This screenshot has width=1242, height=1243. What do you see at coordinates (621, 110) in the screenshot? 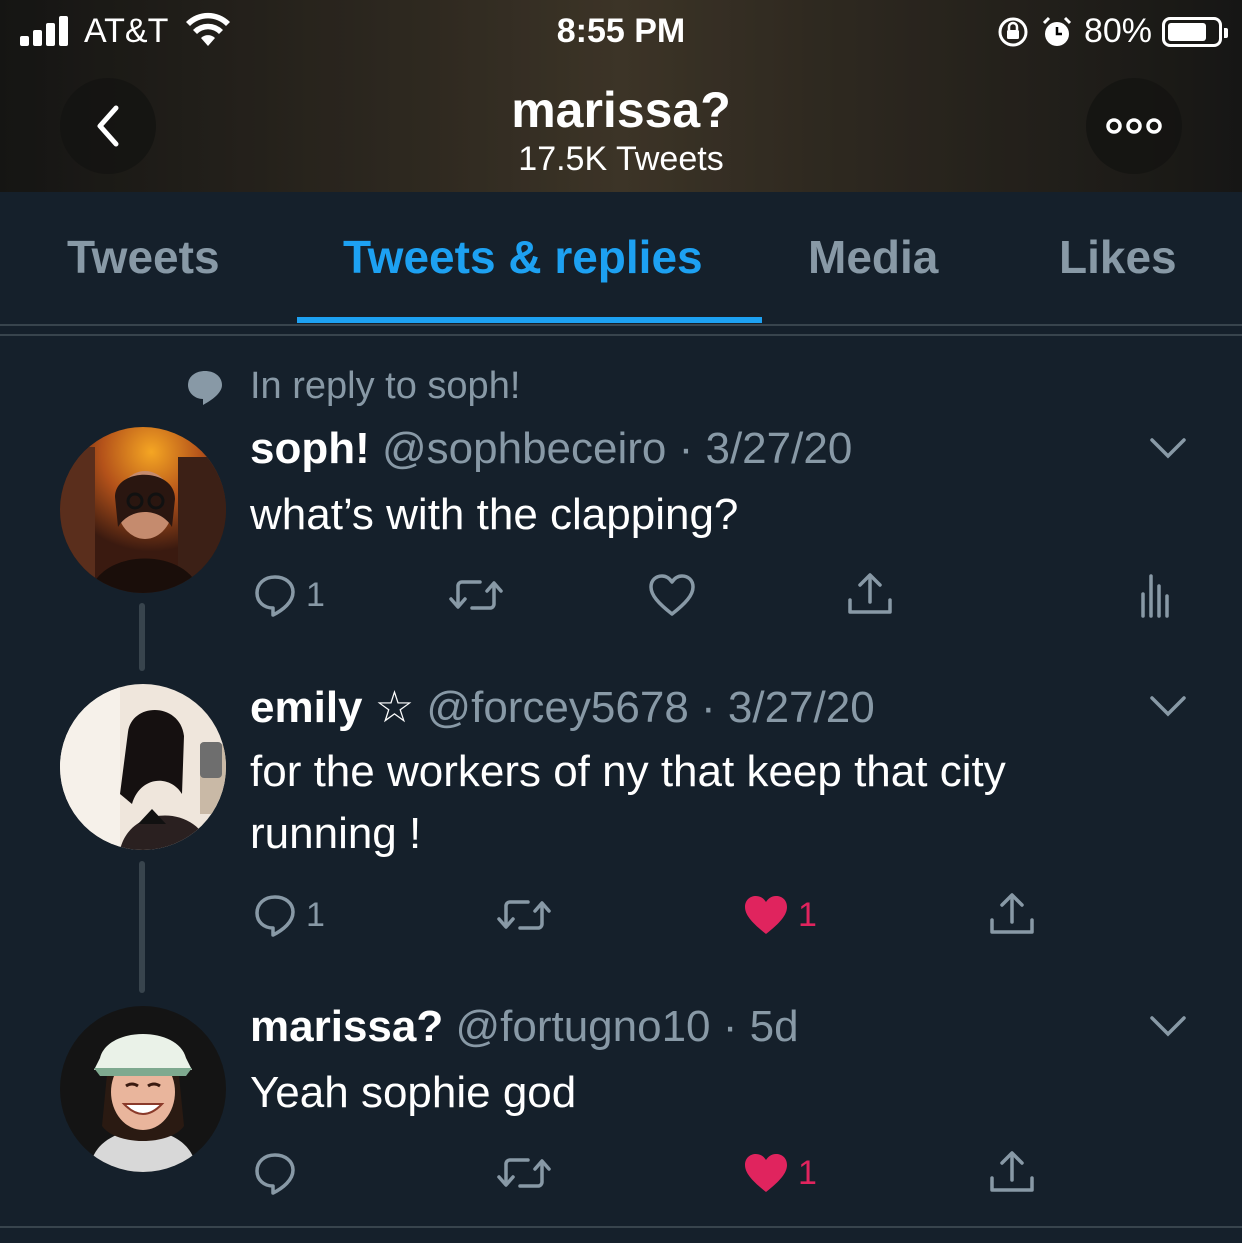
I see `profile-title: marissa?` at bounding box center [621, 110].